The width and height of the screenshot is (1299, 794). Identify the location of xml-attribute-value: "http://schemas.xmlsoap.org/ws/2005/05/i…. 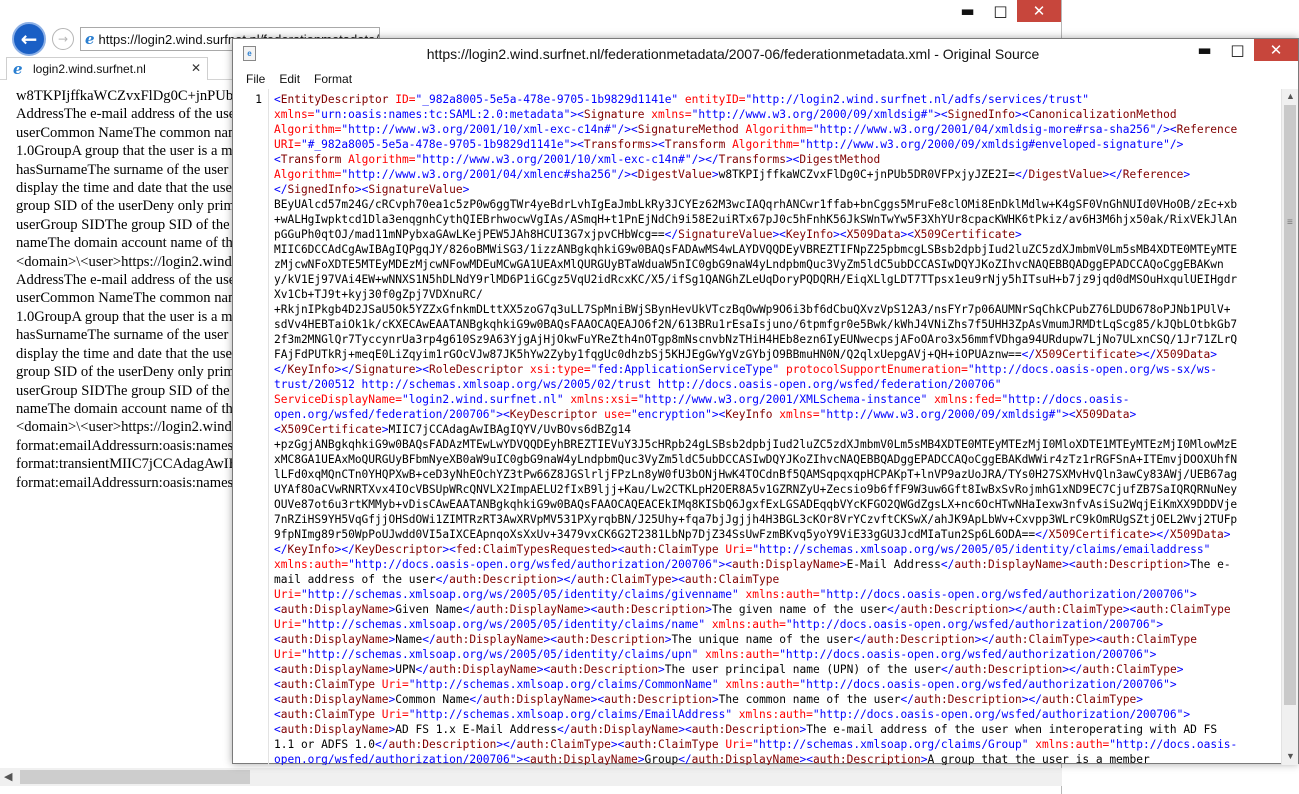
(981, 549).